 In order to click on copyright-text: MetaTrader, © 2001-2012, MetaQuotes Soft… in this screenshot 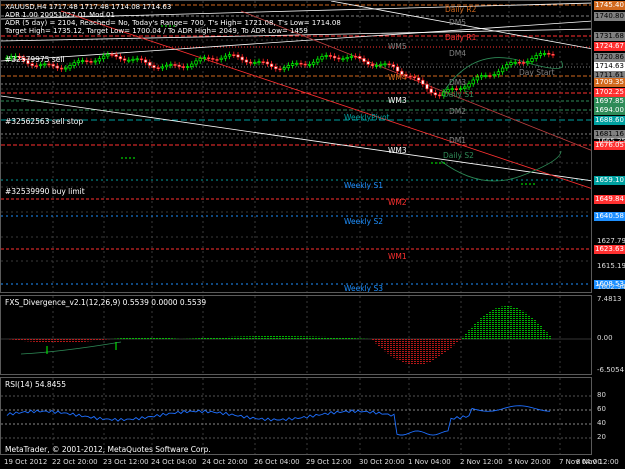, I will do `click(108, 449)`.